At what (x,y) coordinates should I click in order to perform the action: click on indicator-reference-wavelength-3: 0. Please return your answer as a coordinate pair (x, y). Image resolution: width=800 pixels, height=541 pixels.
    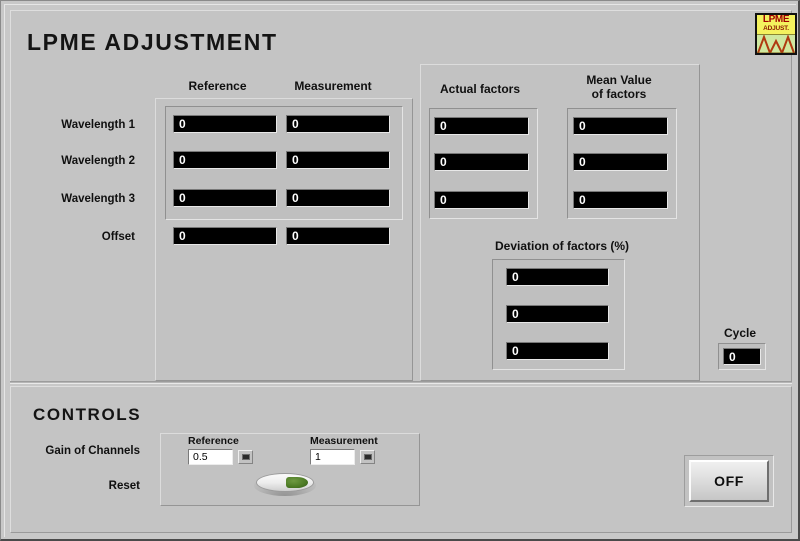
    Looking at the image, I should click on (225, 198).